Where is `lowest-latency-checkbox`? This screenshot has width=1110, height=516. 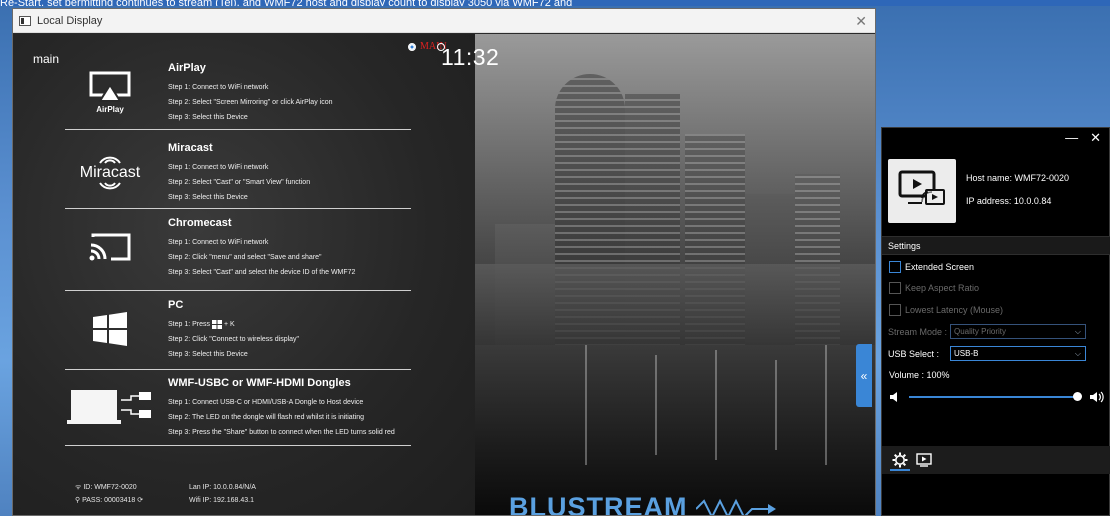 lowest-latency-checkbox is located at coordinates (895, 310).